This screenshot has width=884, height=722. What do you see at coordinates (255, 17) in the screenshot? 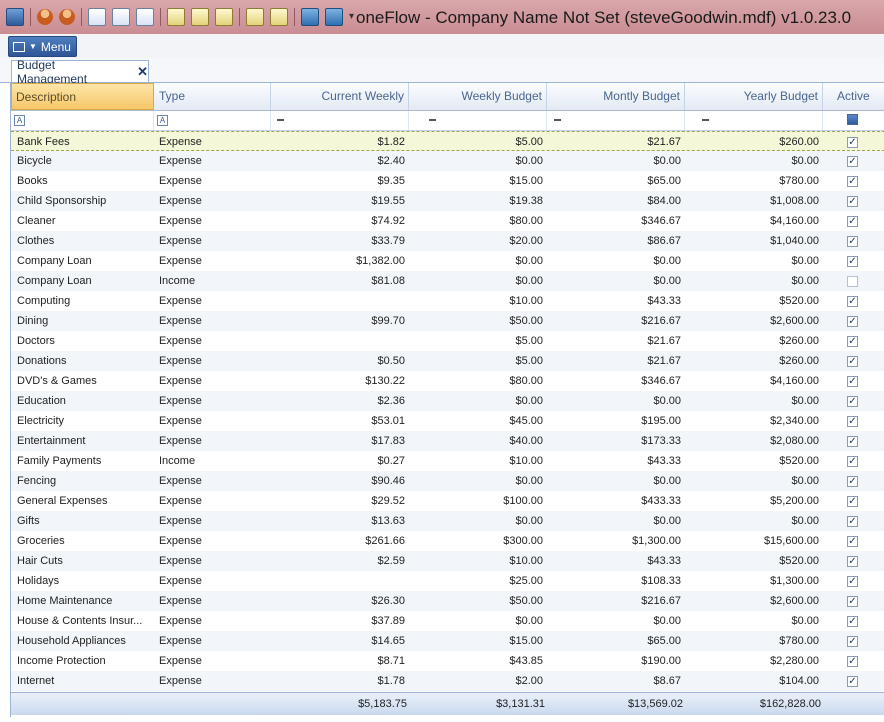
I see `notes-icon` at bounding box center [255, 17].